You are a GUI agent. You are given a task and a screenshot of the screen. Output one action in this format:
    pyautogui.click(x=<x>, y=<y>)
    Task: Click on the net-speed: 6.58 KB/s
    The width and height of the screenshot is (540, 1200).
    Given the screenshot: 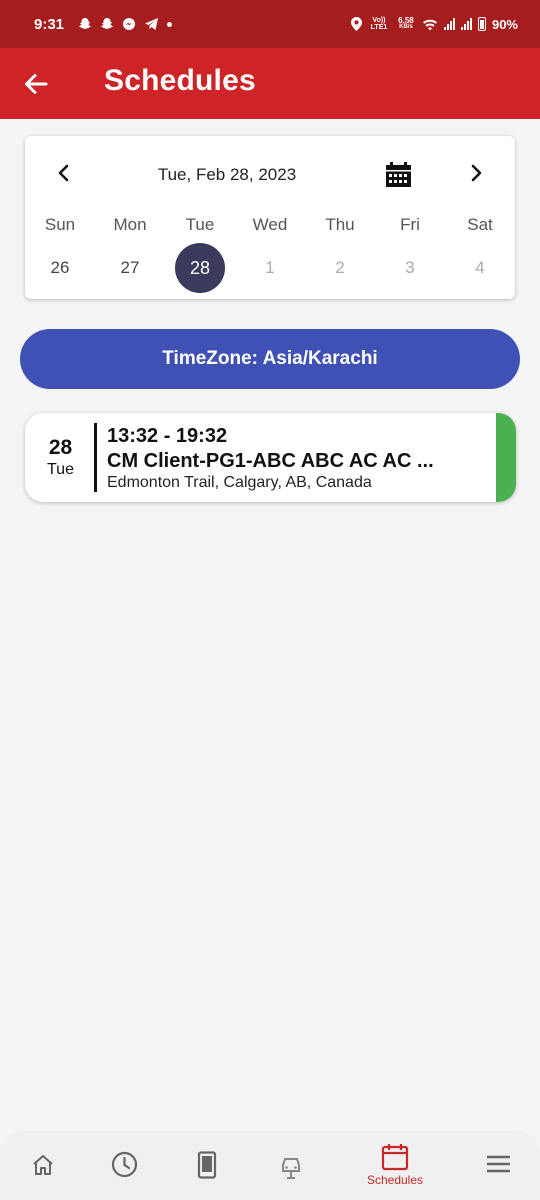 What is the action you would take?
    pyautogui.click(x=406, y=24)
    